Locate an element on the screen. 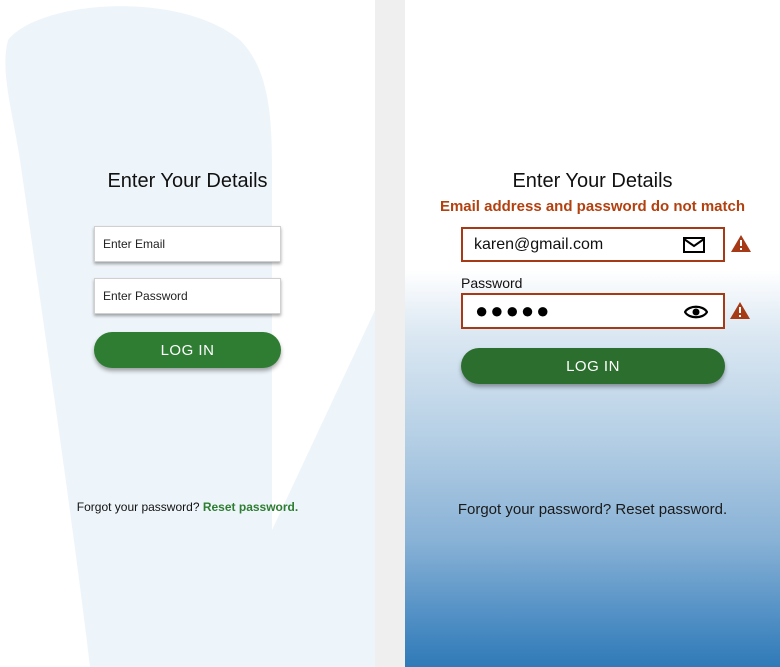 The width and height of the screenshot is (780, 667). email-field: Enter Email is located at coordinates (187, 244).